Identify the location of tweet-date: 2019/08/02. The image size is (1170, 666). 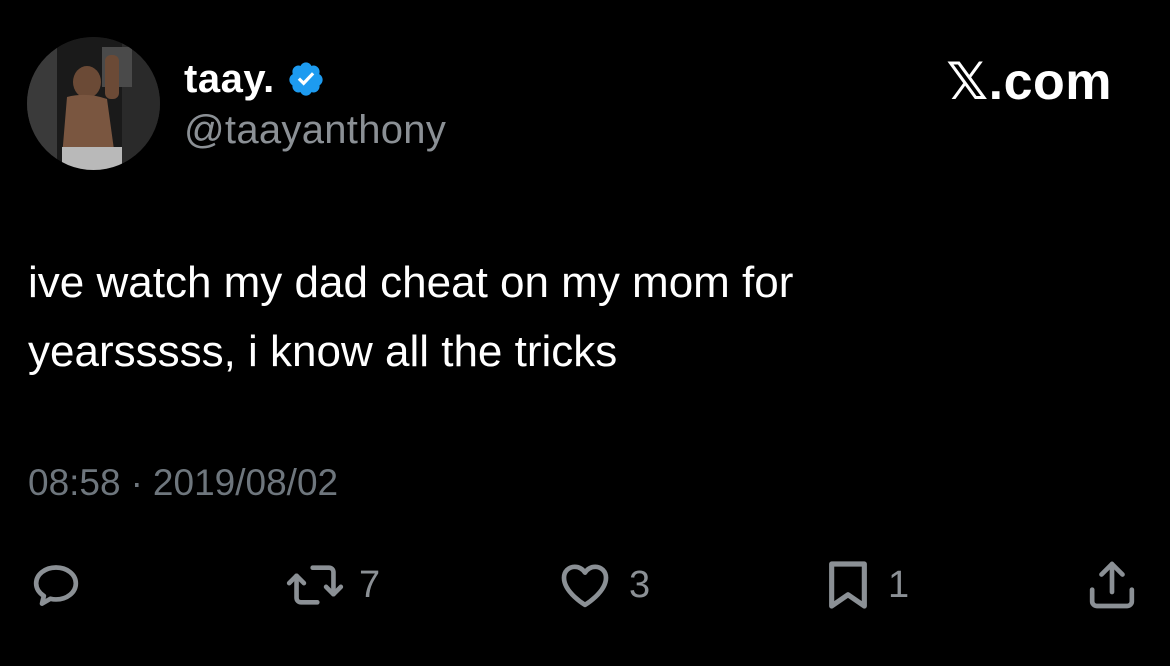
(245, 482).